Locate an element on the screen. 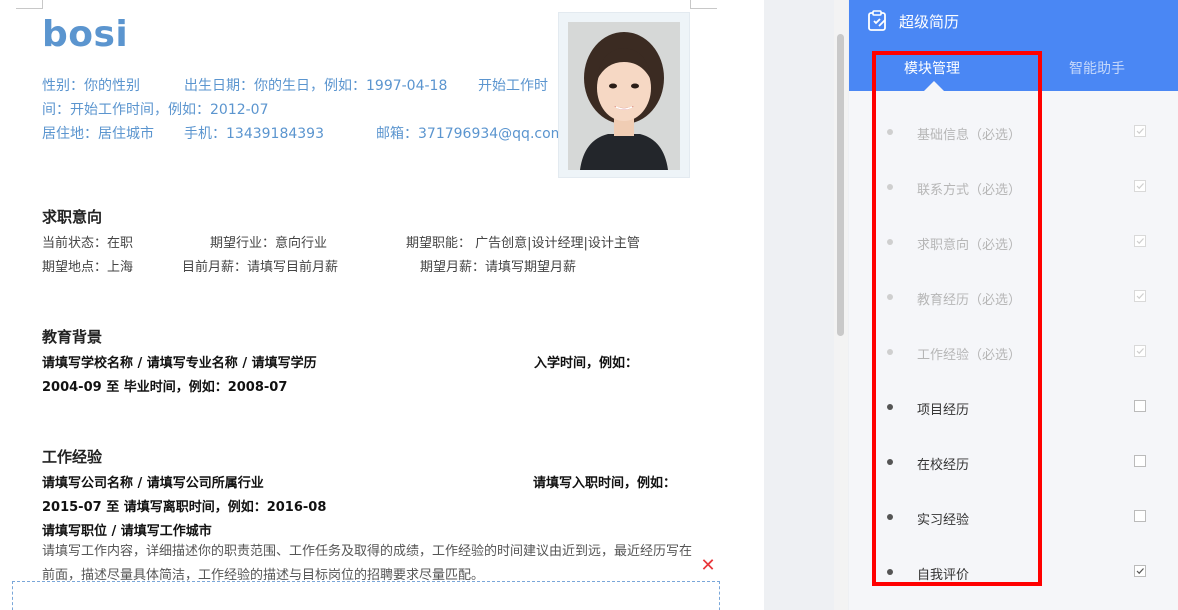 This screenshot has width=1178, height=610. phone-field: 手机：13439184393 is located at coordinates (254, 133).